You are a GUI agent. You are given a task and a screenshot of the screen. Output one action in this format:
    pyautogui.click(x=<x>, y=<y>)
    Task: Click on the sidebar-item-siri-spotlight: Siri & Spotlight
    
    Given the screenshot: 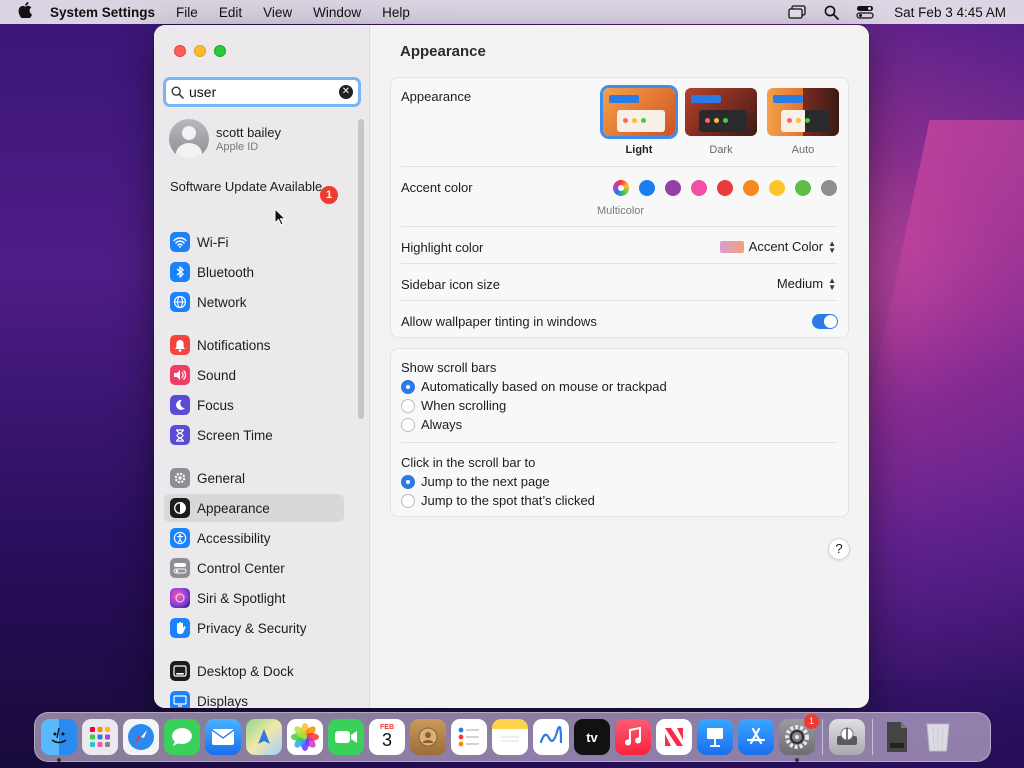 What is the action you would take?
    pyautogui.click(x=254, y=598)
    